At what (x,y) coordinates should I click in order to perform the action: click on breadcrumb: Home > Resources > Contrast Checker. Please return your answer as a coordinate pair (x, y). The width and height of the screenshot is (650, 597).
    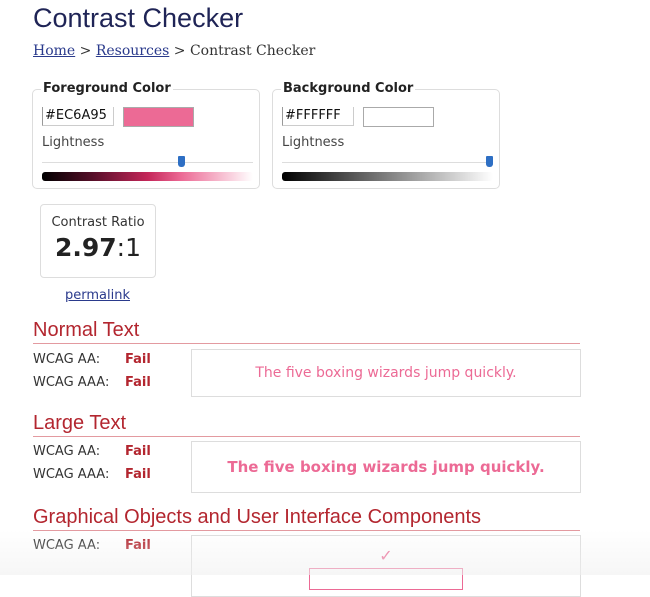
    Looking at the image, I should click on (174, 51).